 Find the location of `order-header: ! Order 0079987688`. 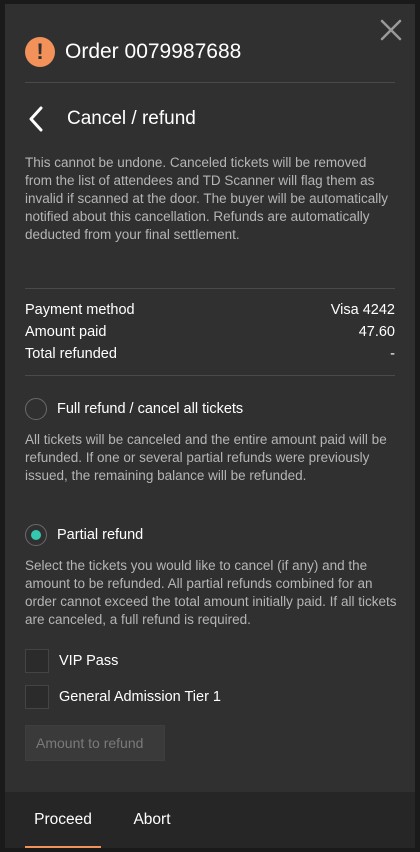

order-header: ! Order 0079987688 is located at coordinates (210, 57).